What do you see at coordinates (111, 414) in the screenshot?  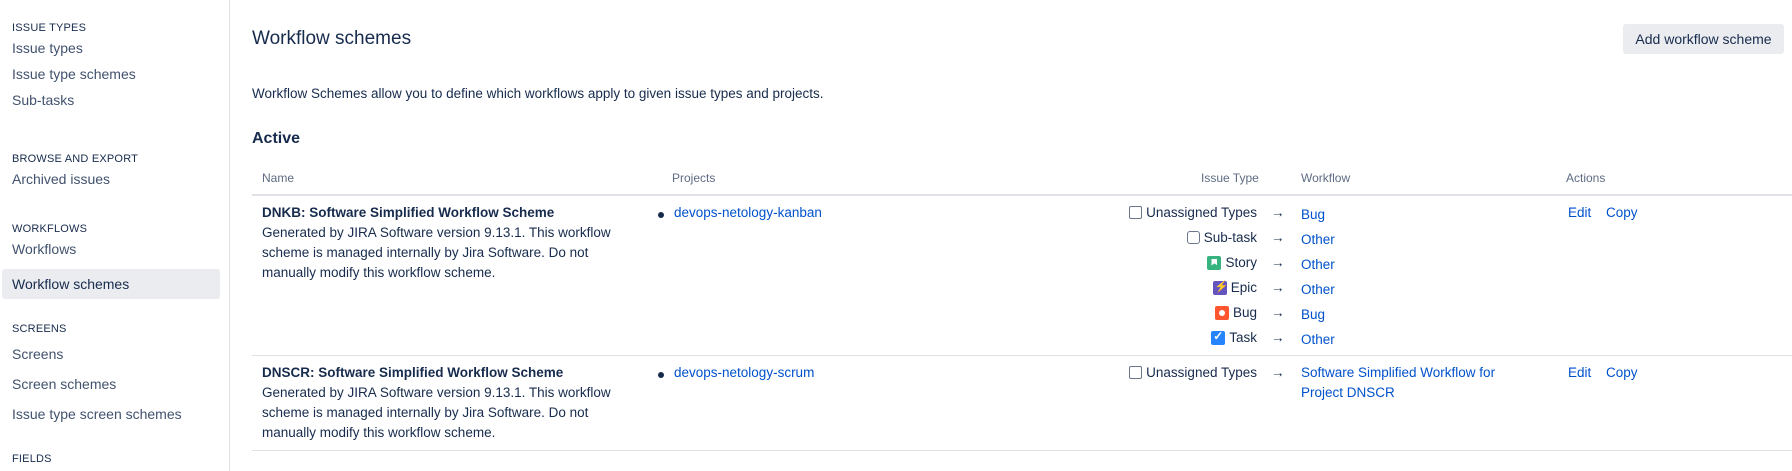 I see `sidebar-item-issue-type-screen-schemes: Issue type screen schemes` at bounding box center [111, 414].